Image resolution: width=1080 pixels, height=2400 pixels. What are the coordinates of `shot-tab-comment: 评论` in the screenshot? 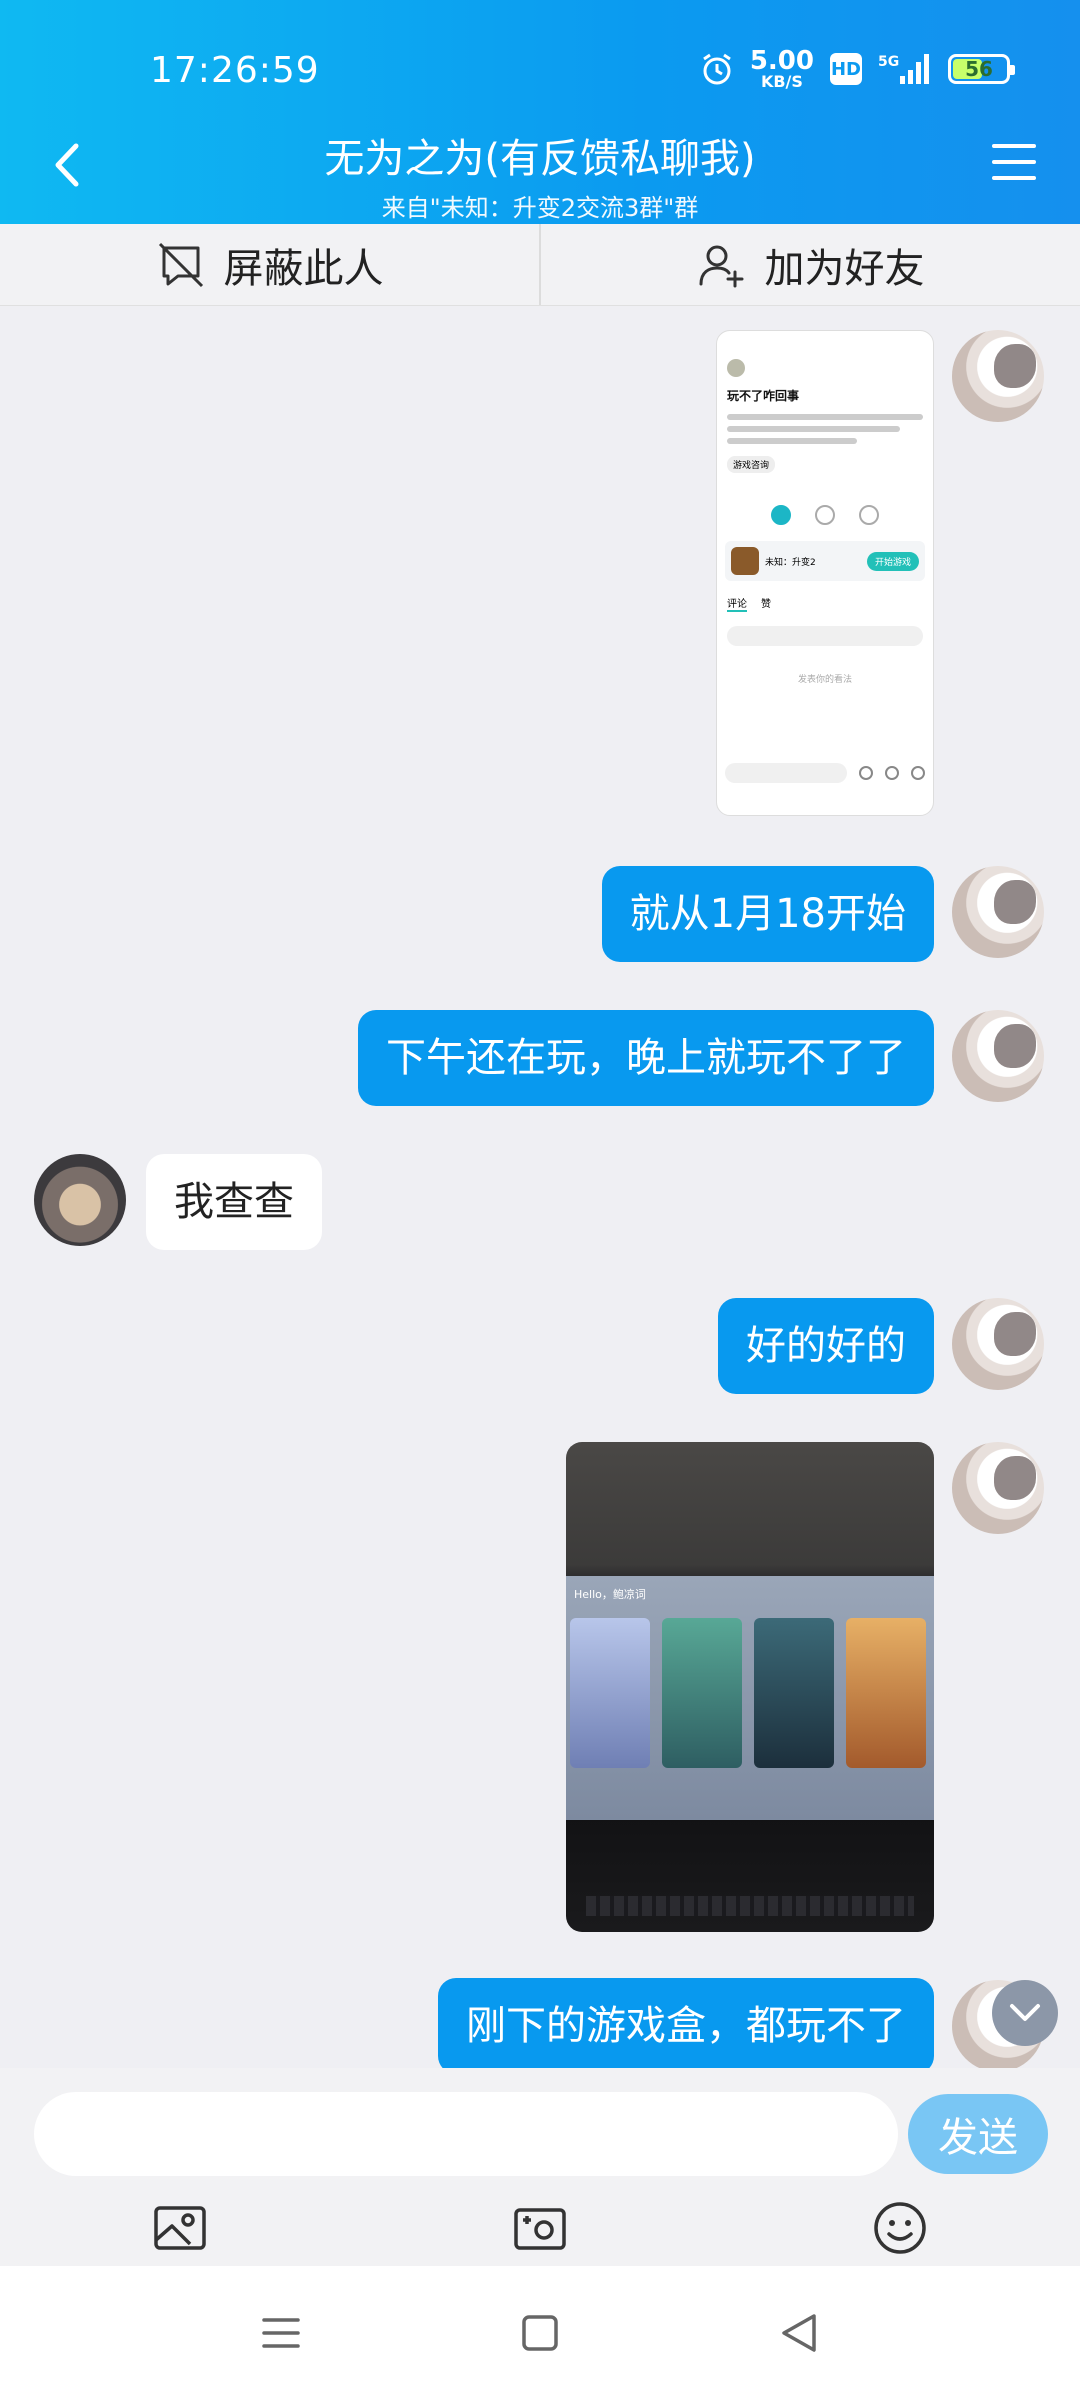 It's located at (737, 603).